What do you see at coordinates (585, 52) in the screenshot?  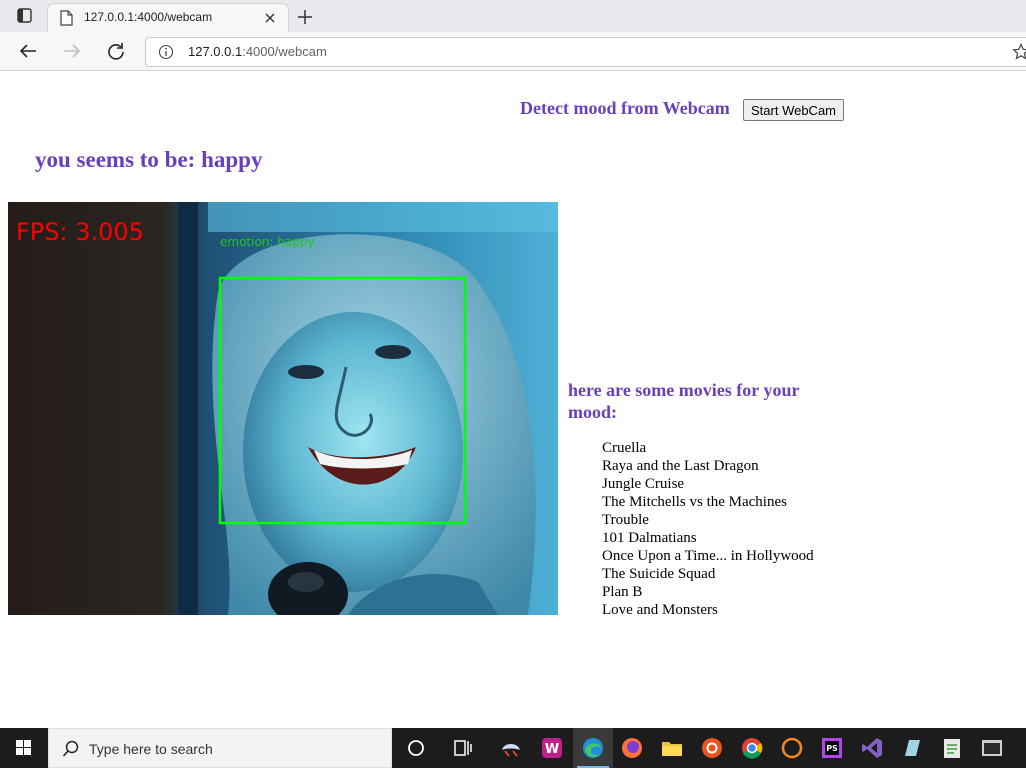 I see `address-bar: 127.0.0.1:4000/webcam` at bounding box center [585, 52].